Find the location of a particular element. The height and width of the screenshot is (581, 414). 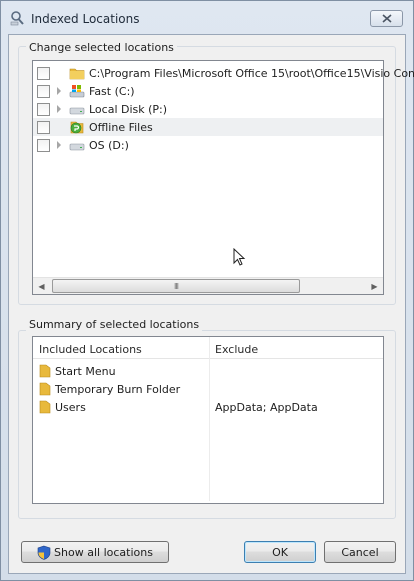

title-bar: Indexed Locations is located at coordinates (207, 18).